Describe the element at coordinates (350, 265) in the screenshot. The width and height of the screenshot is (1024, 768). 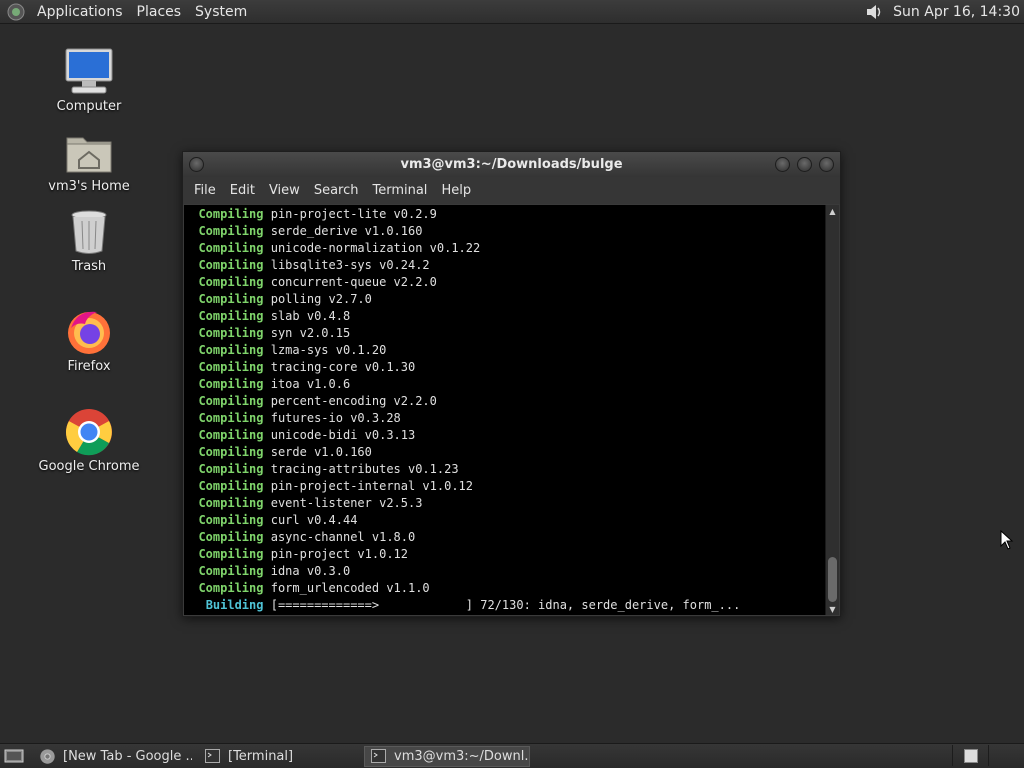
I see `package-name: libsqlite3-sys v0.24.2` at that location.